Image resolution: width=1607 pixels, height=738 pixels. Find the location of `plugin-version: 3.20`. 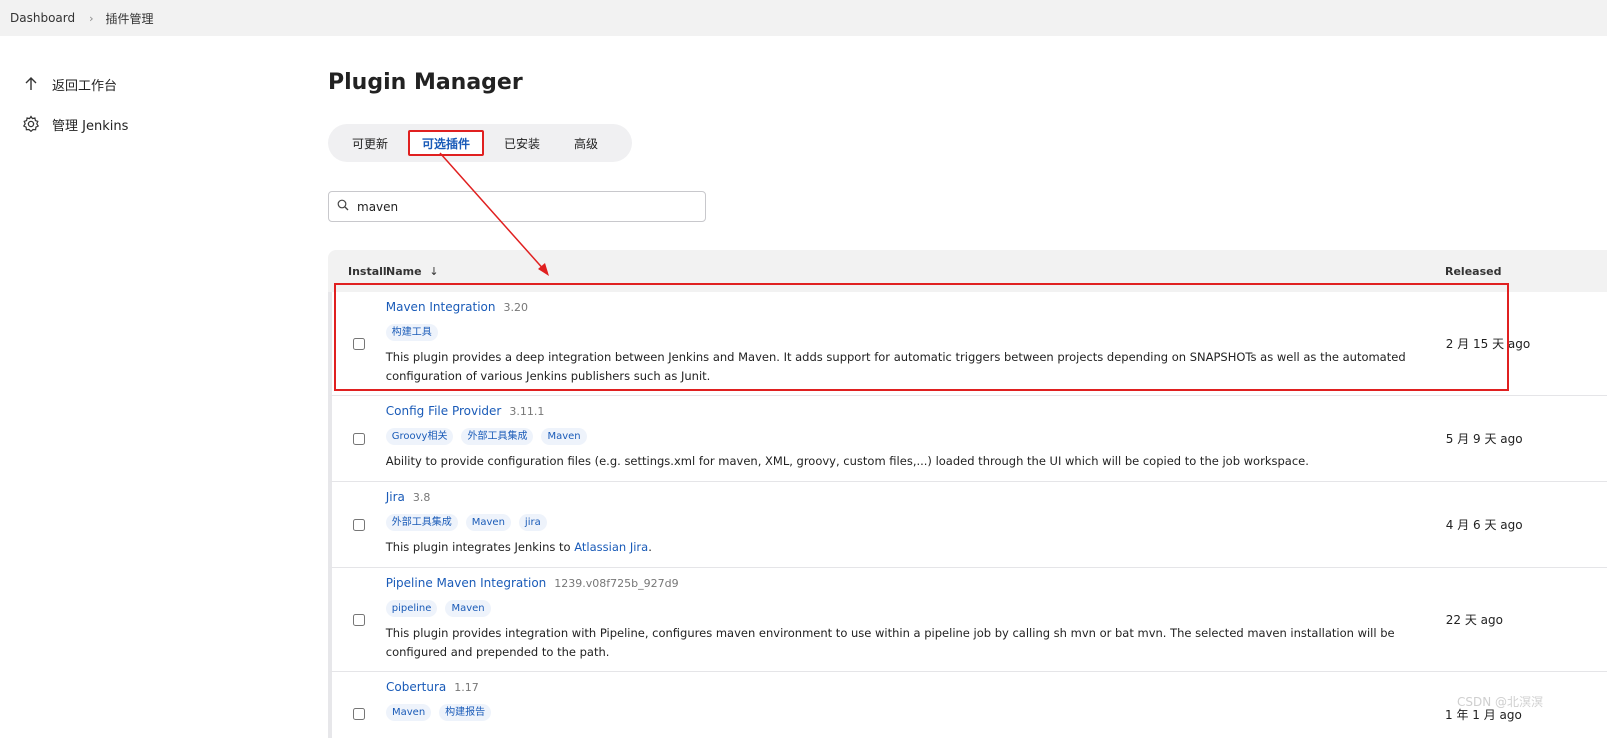

plugin-version: 3.20 is located at coordinates (515, 307).